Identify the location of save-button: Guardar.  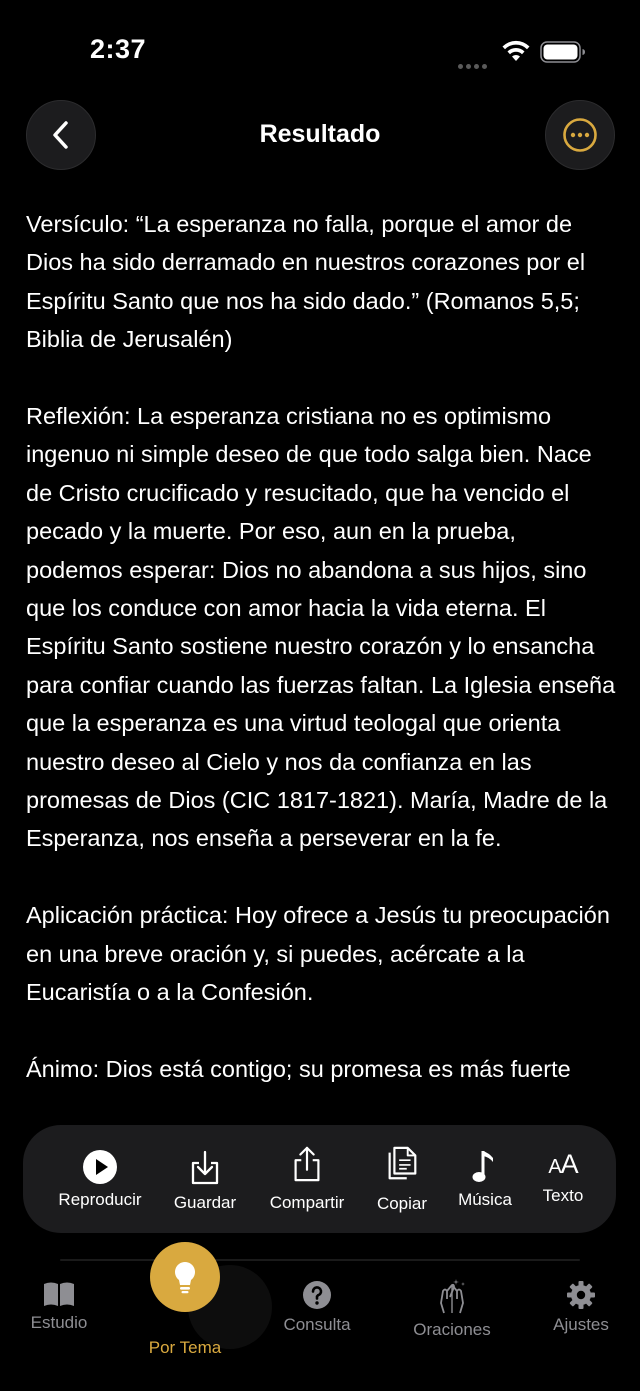
(205, 1179).